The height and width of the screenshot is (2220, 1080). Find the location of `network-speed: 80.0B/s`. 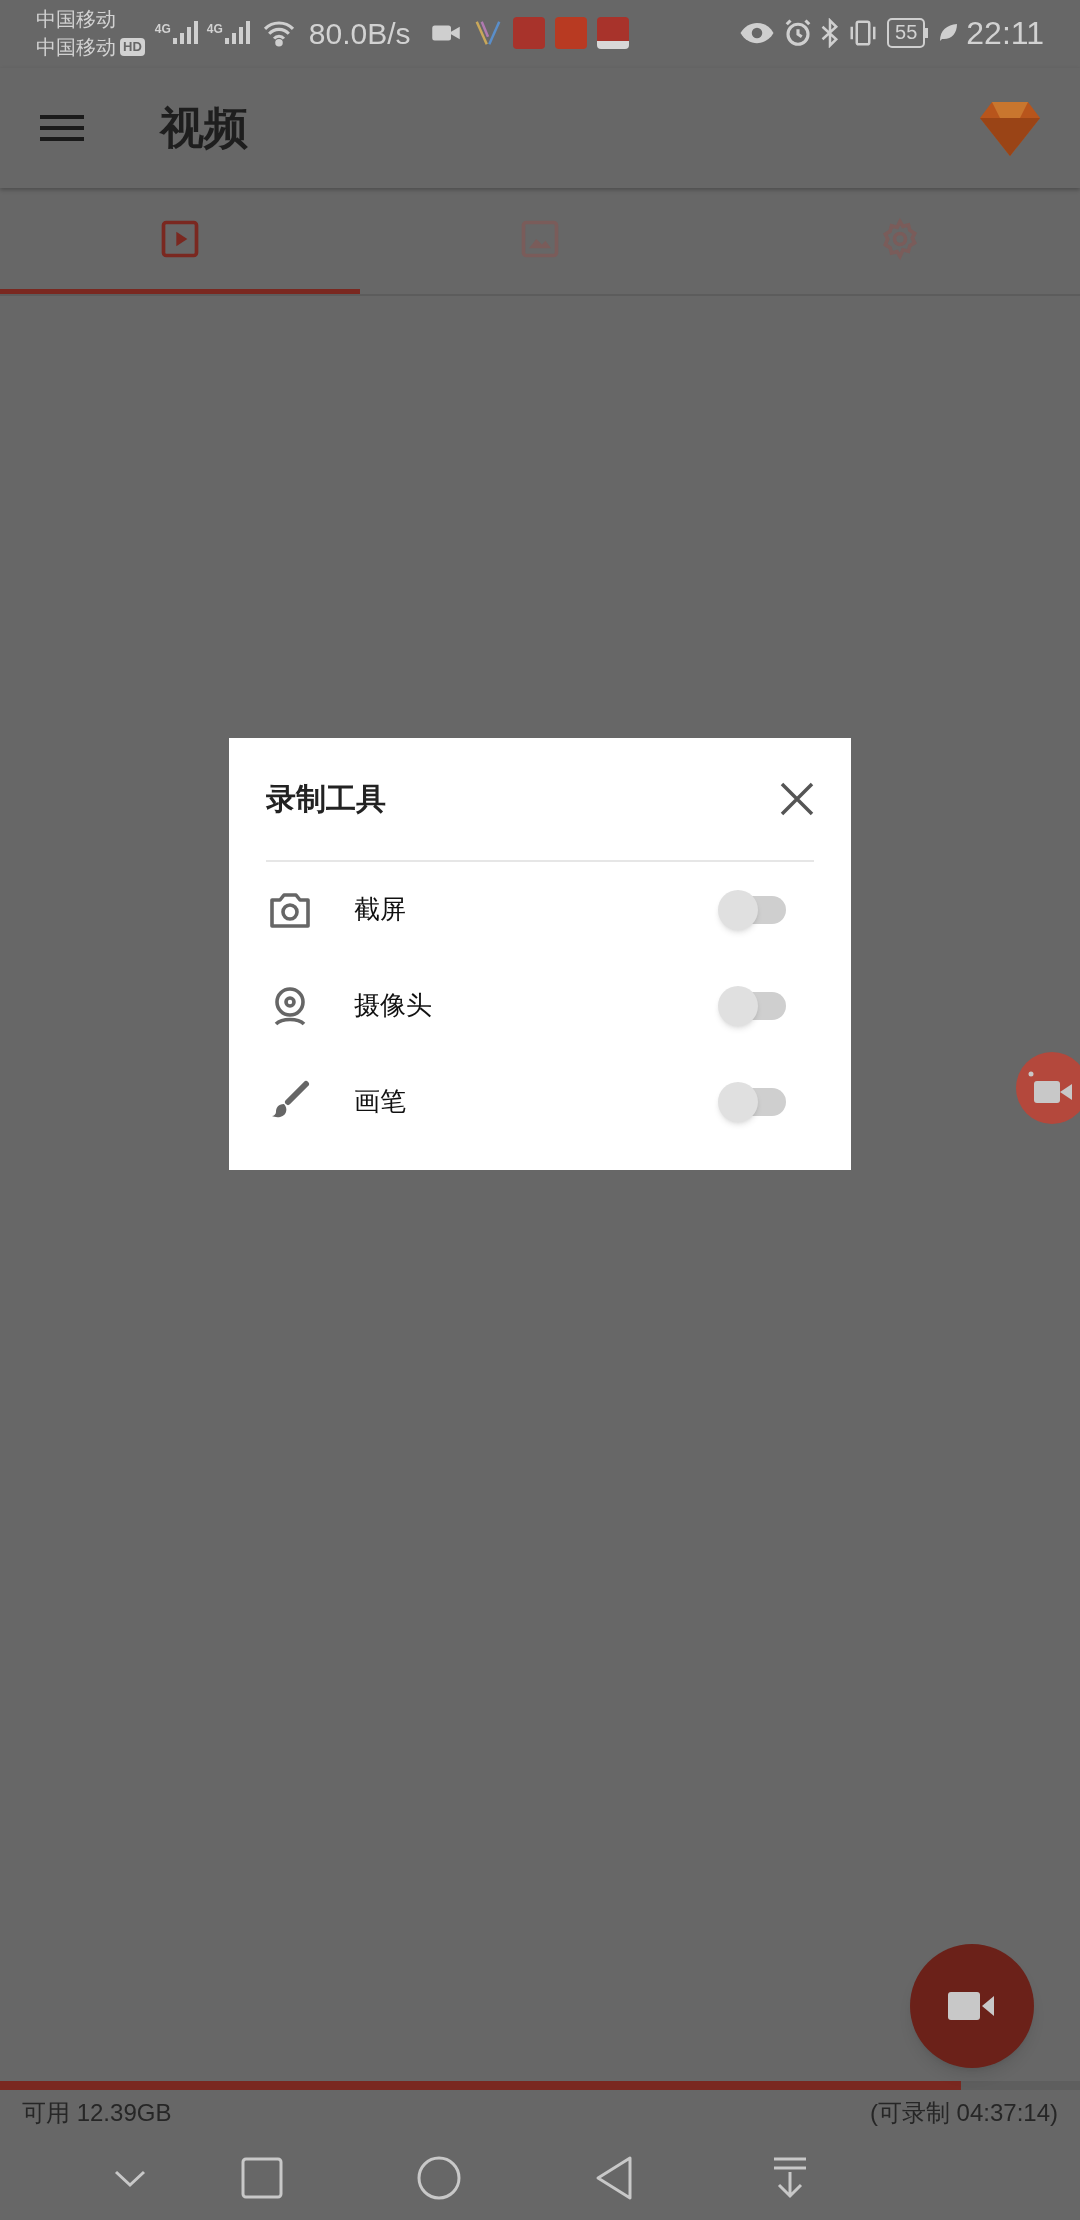

network-speed: 80.0B/s is located at coordinates (359, 33).